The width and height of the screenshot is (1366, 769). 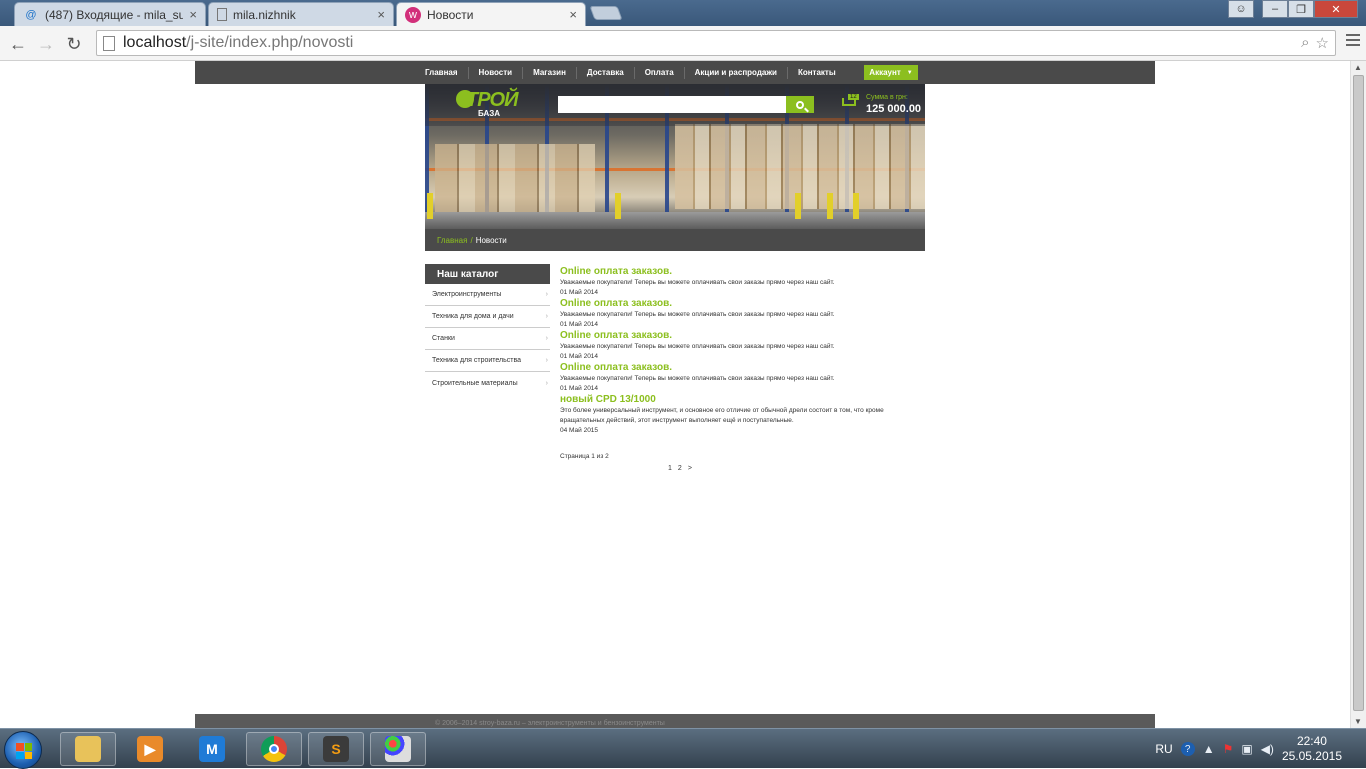 I want to click on bookmark-star-icon: ☆, so click(x=1322, y=43).